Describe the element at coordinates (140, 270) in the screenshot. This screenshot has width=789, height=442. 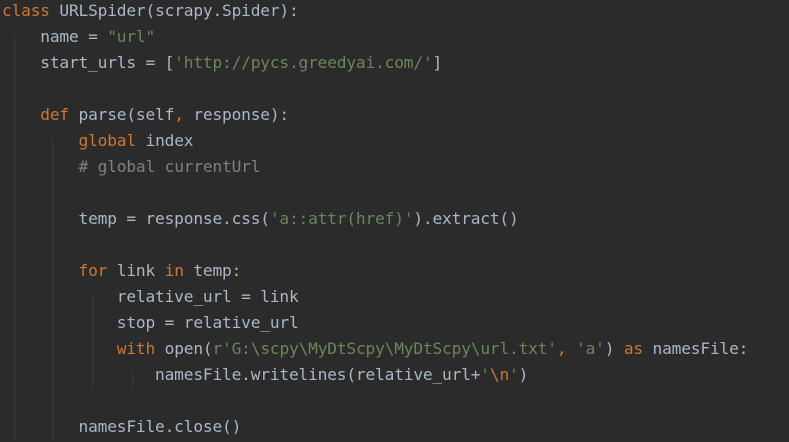
I see `code-token-normal: link` at that location.